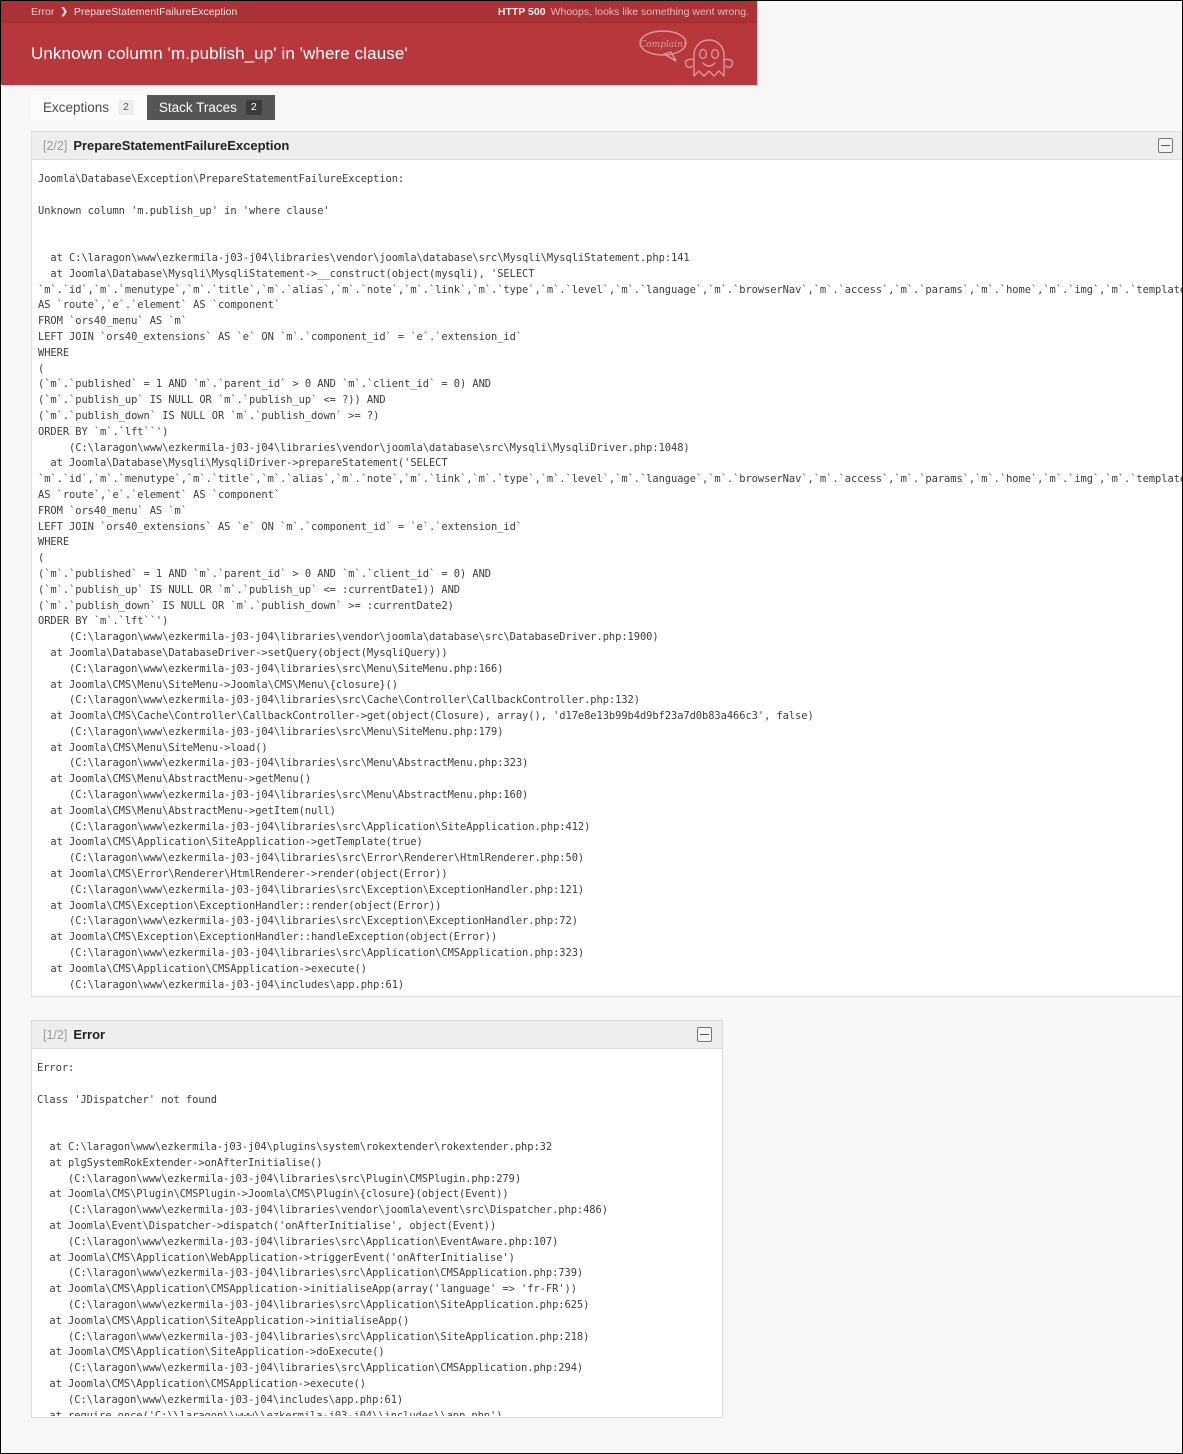 The width and height of the screenshot is (1183, 1454). What do you see at coordinates (64, 11) in the screenshot?
I see `chevron-right-icon: ❯` at bounding box center [64, 11].